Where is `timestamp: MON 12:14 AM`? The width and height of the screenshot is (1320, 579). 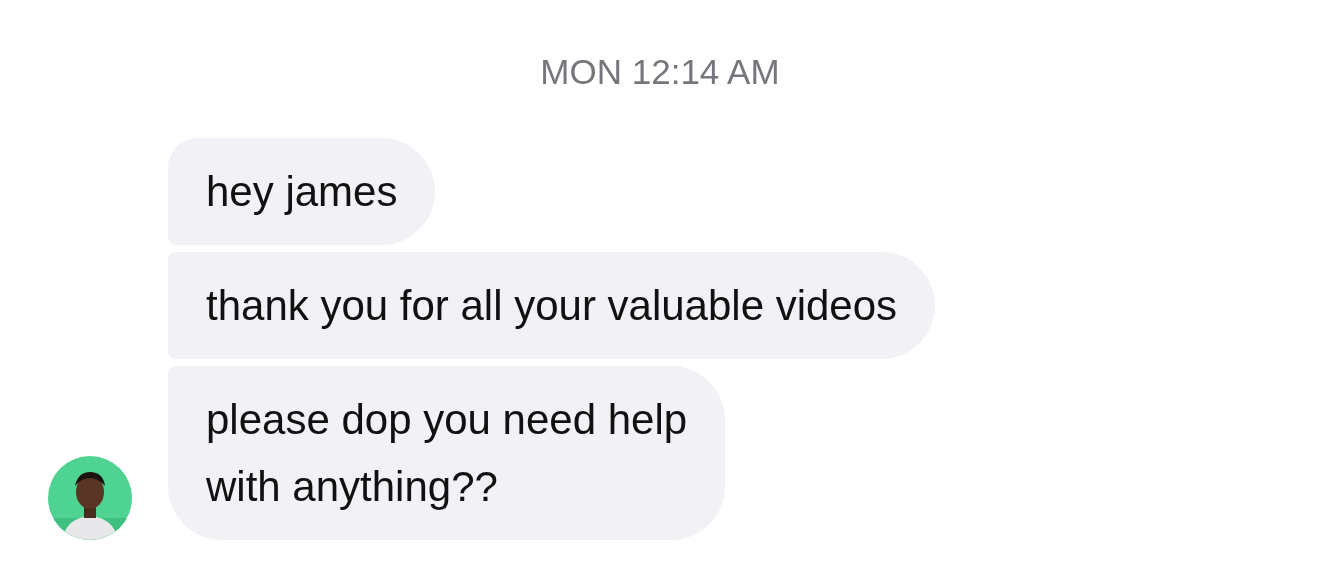 timestamp: MON 12:14 AM is located at coordinates (660, 72).